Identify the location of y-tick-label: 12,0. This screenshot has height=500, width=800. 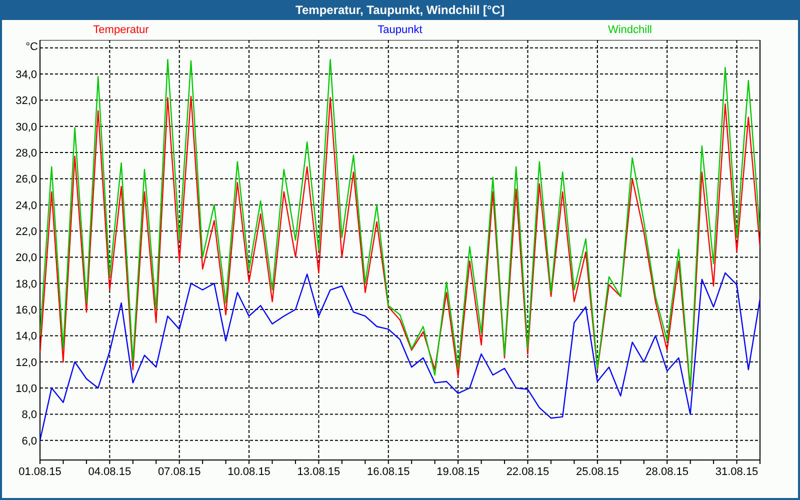
(26, 362).